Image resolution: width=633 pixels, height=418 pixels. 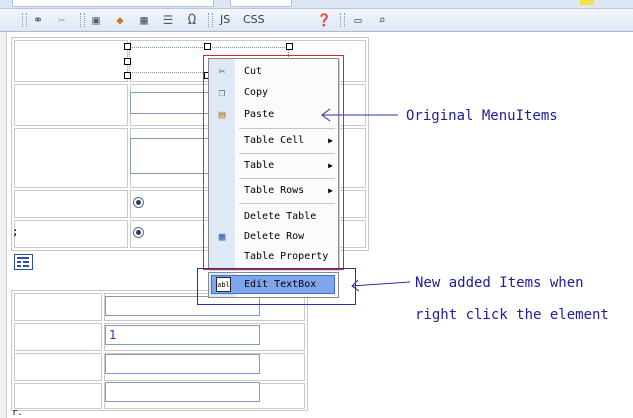 I want to click on annotation-new-line1: New added Items when, so click(x=499, y=283).